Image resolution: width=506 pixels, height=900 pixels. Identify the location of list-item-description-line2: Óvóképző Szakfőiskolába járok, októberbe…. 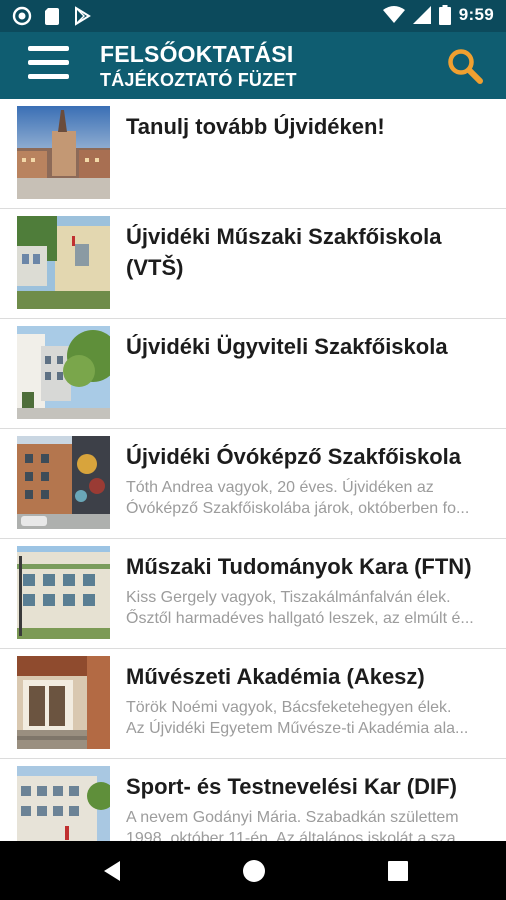
(298, 508).